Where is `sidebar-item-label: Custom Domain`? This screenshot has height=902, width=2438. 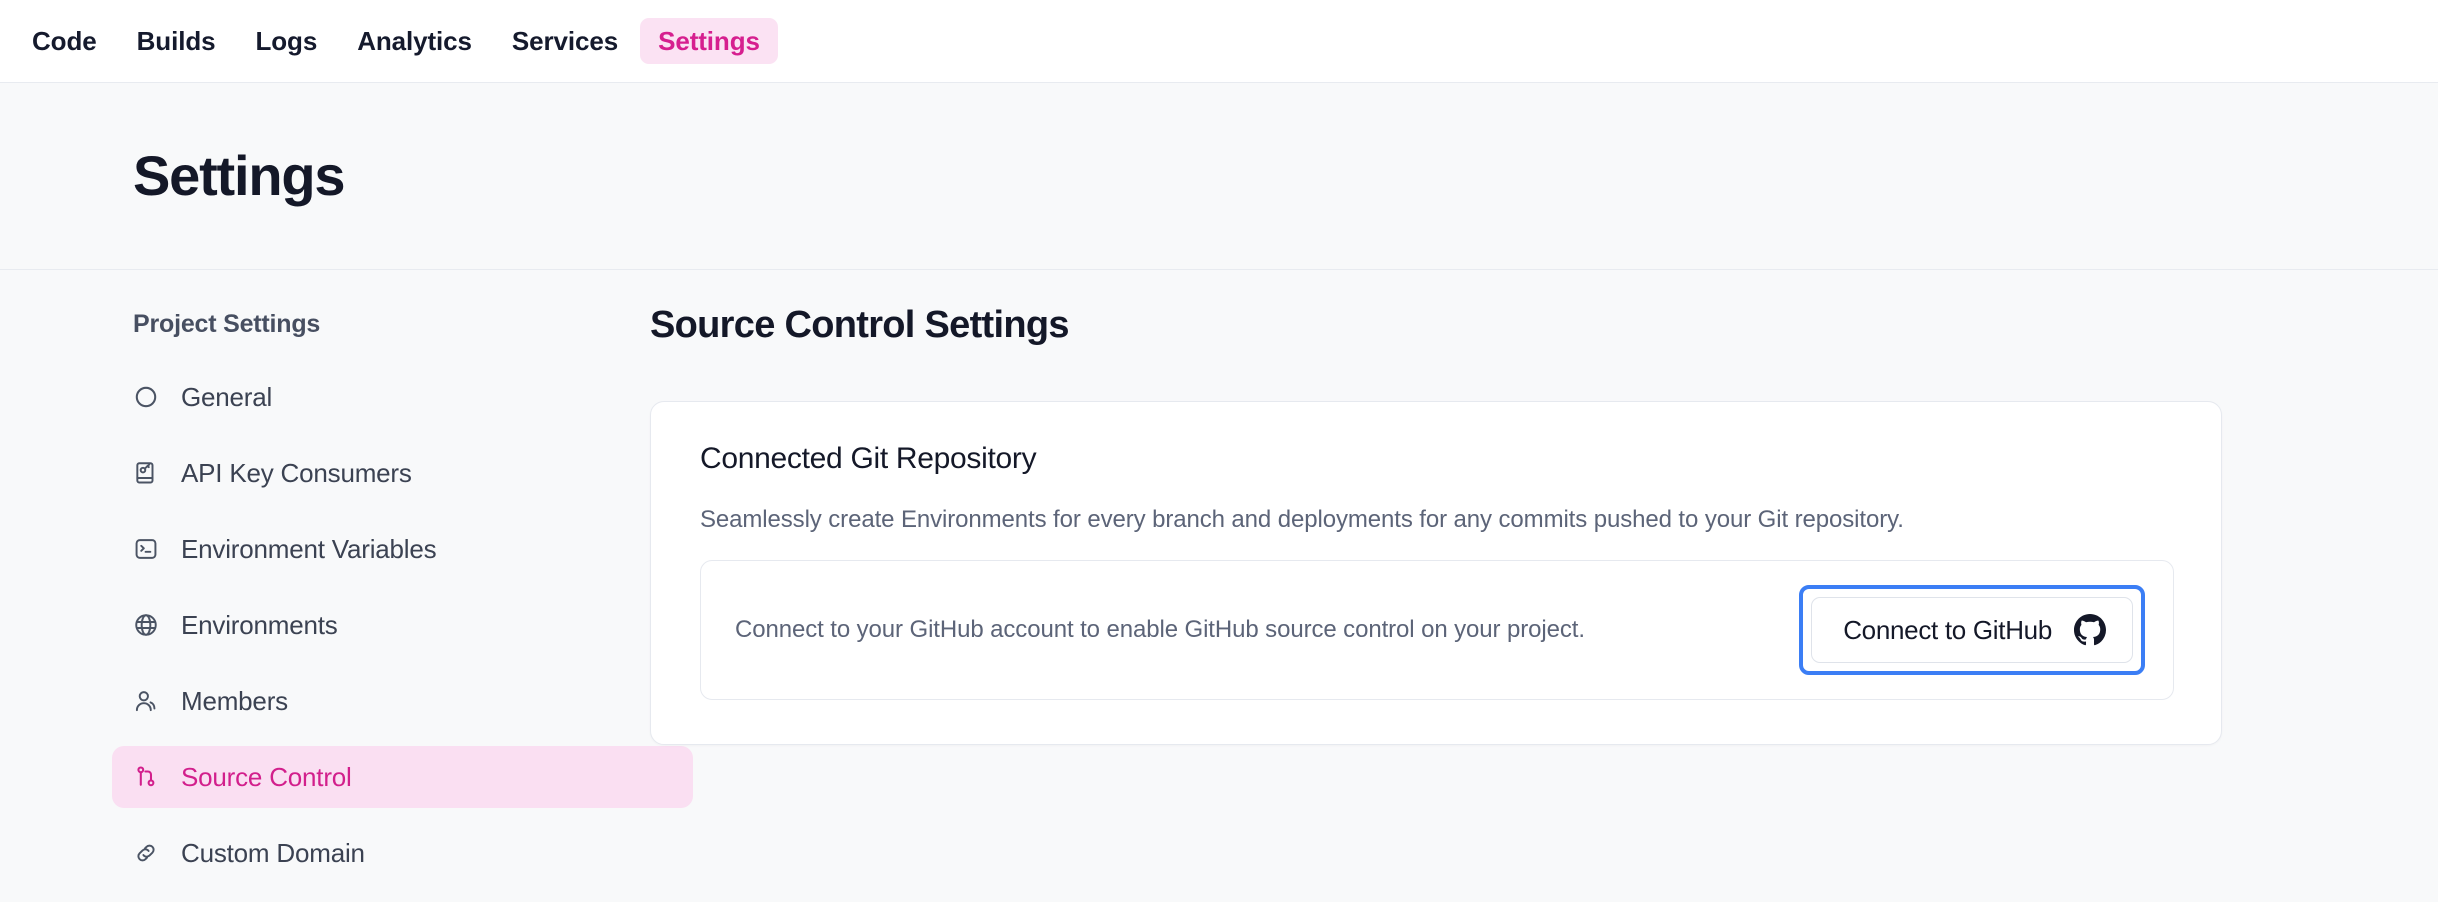
sidebar-item-label: Custom Domain is located at coordinates (273, 853).